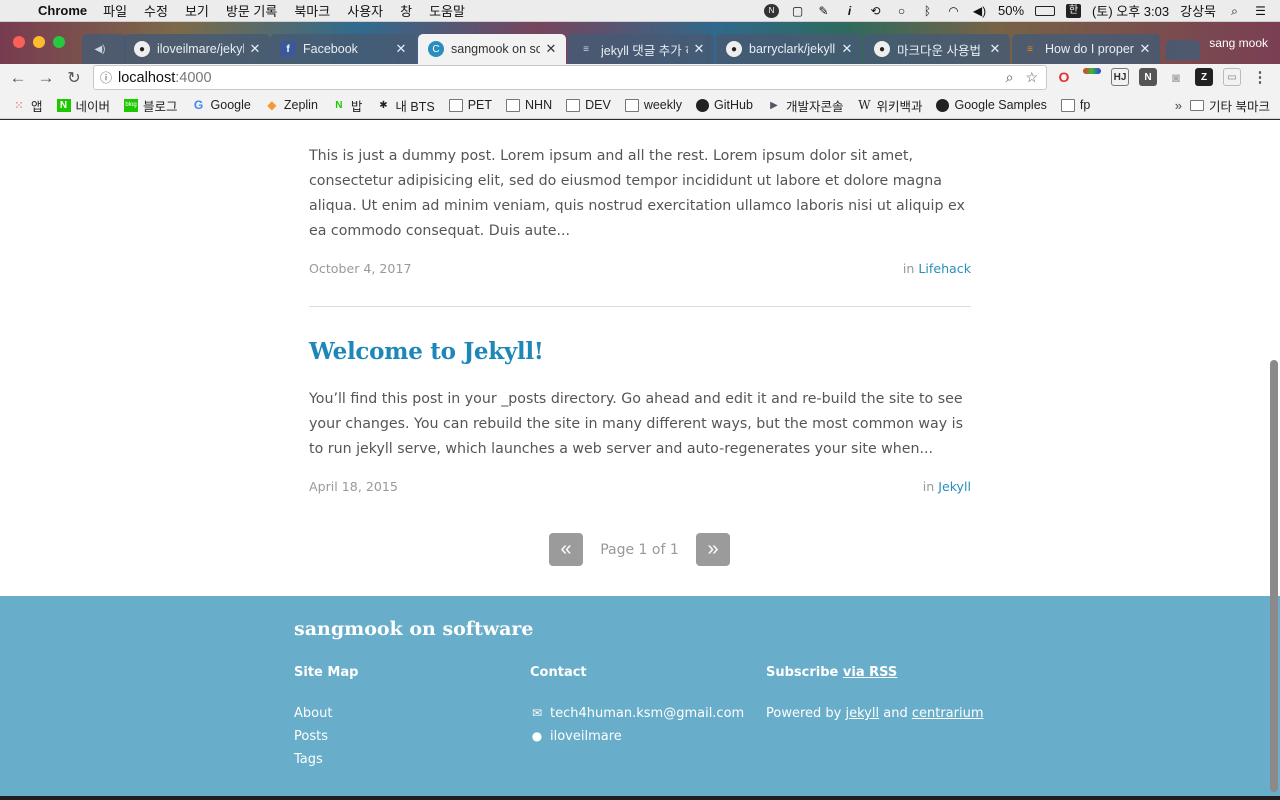 The width and height of the screenshot is (1280, 800). I want to click on wifi-icon: ◠, so click(953, 11).